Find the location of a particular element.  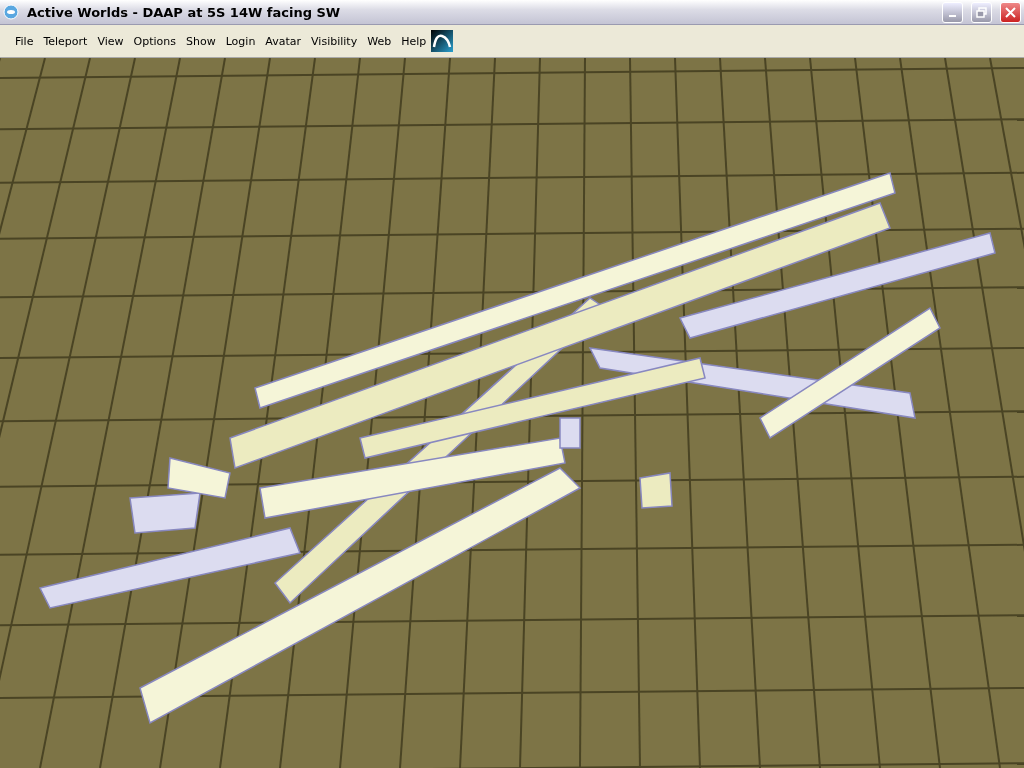

restore-button is located at coordinates (981, 12).